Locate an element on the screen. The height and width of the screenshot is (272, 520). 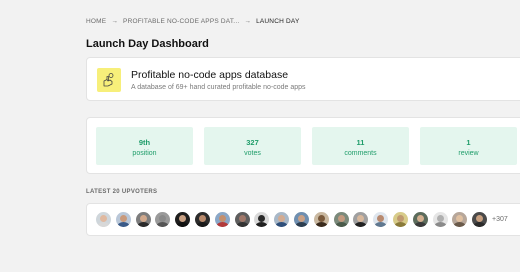
stat-value: 11 is located at coordinates (360, 142).